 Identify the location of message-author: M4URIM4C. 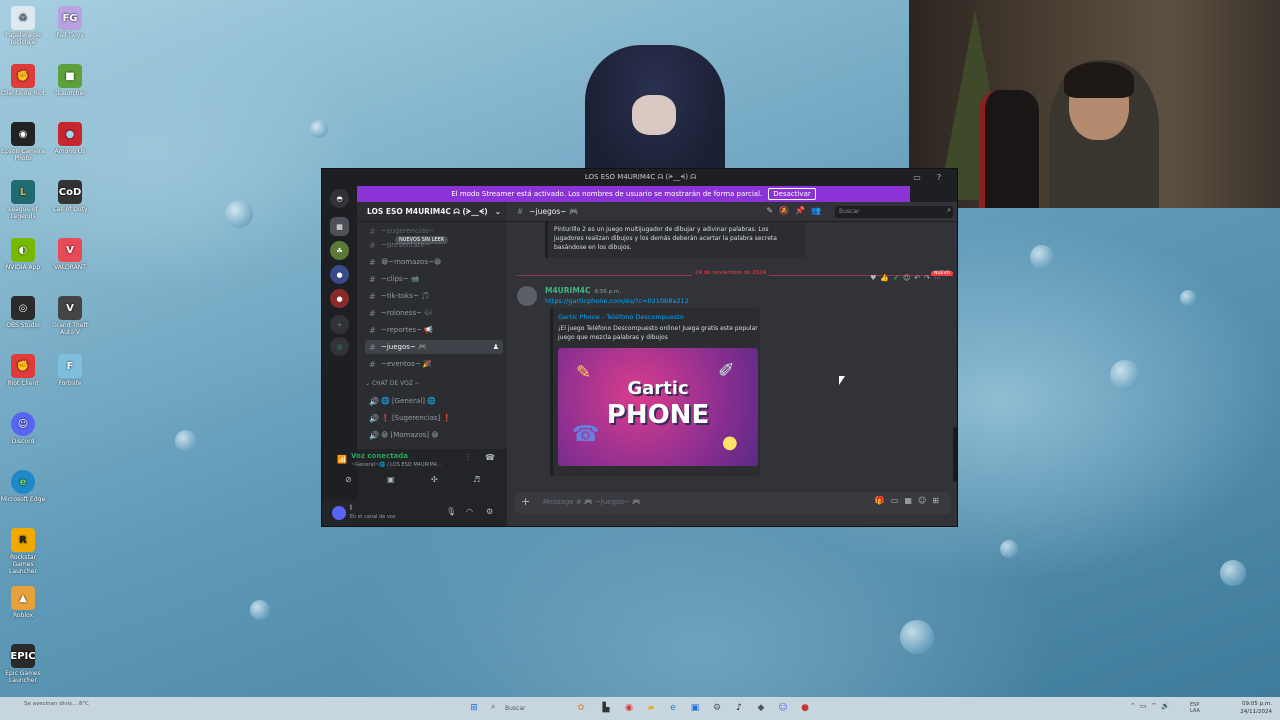
(568, 290).